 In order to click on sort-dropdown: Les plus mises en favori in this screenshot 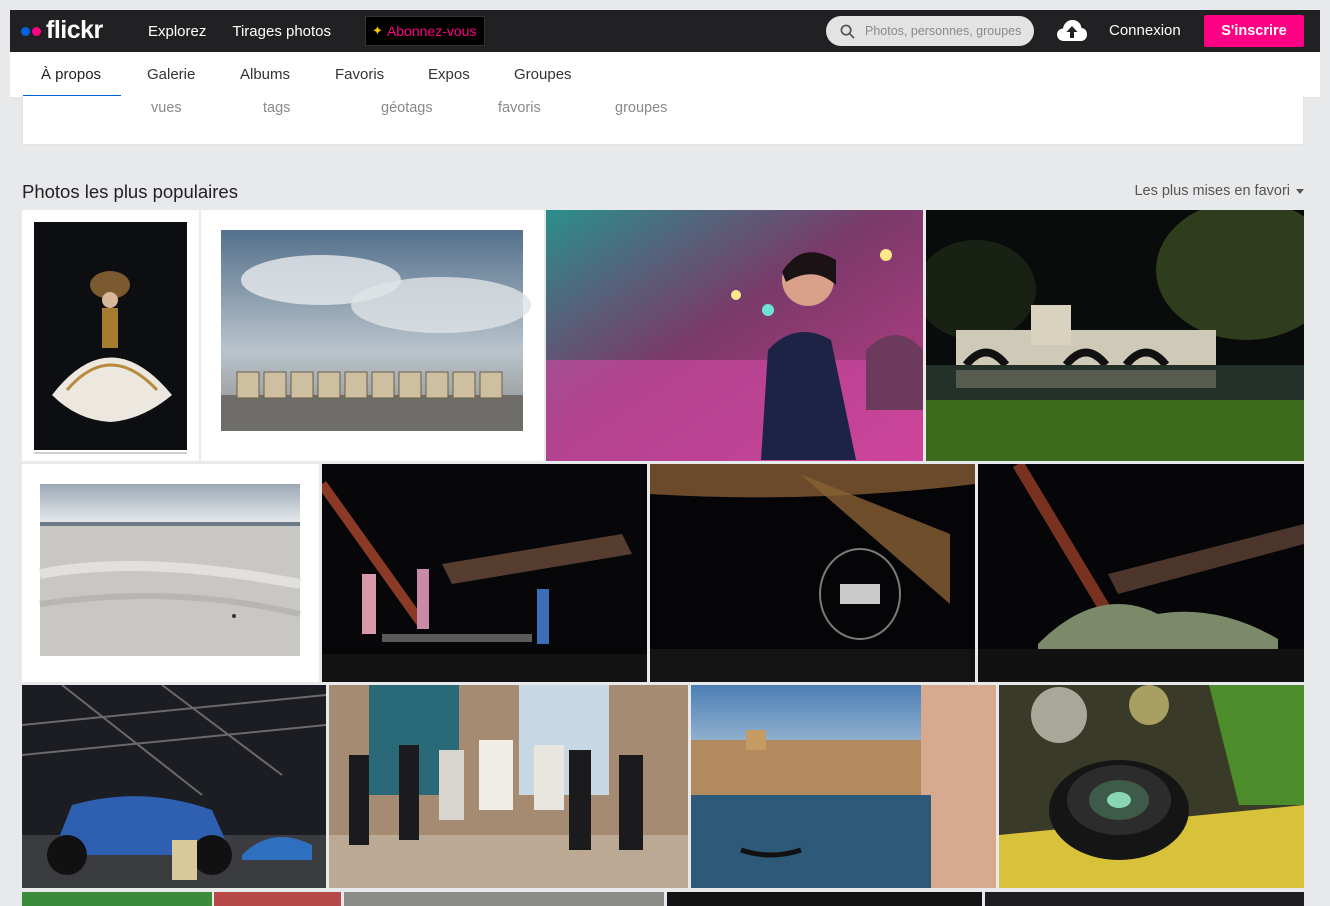, I will do `click(1219, 191)`.